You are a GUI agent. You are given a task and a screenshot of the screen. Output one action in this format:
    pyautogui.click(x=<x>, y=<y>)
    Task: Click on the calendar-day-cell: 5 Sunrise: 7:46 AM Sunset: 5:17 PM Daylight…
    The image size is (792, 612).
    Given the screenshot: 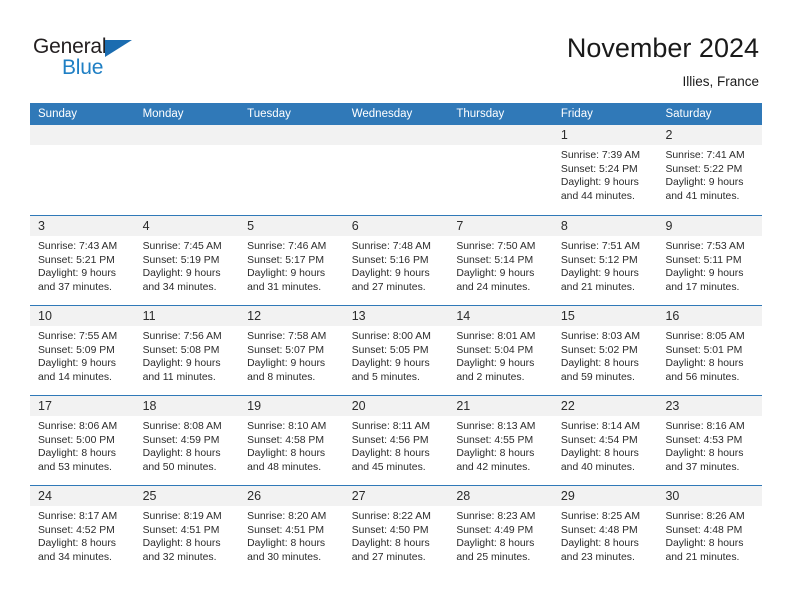 What is the action you would take?
    pyautogui.click(x=291, y=260)
    